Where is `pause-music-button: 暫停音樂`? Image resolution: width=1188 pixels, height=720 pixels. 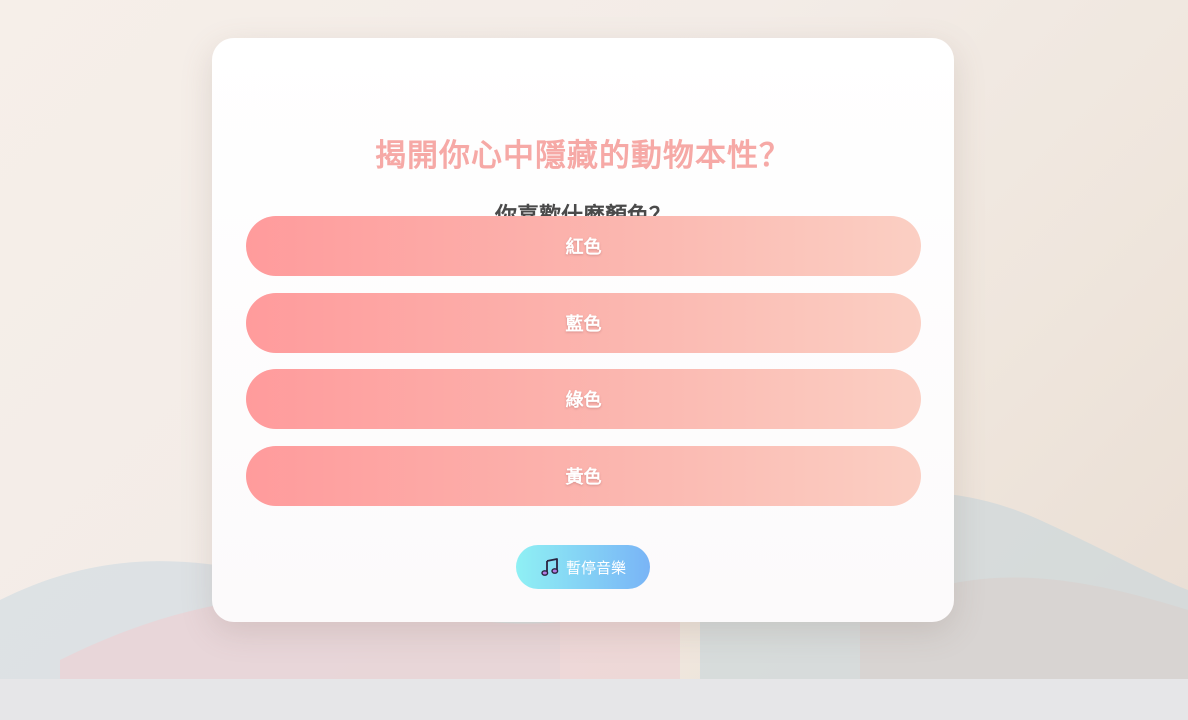
pause-music-button: 暫停音樂 is located at coordinates (583, 567).